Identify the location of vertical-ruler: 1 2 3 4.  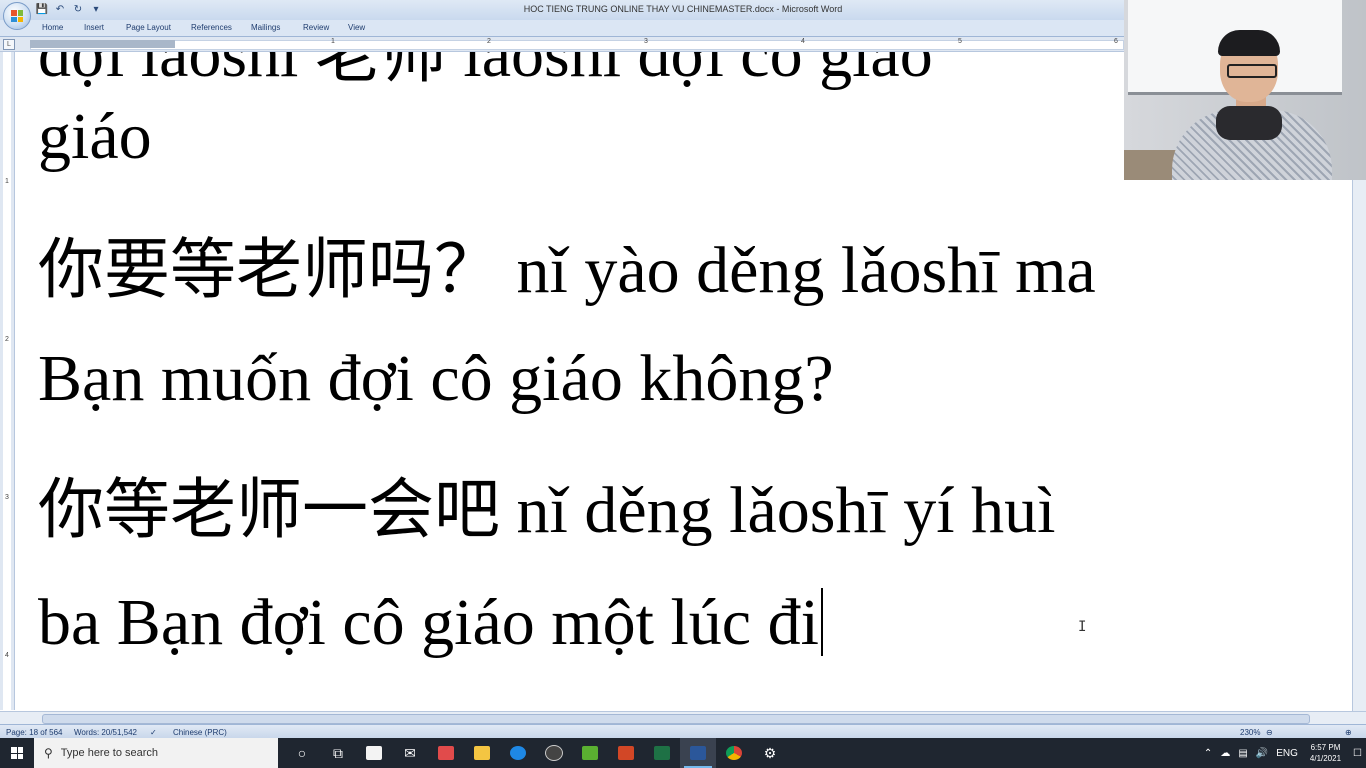
(7, 381).